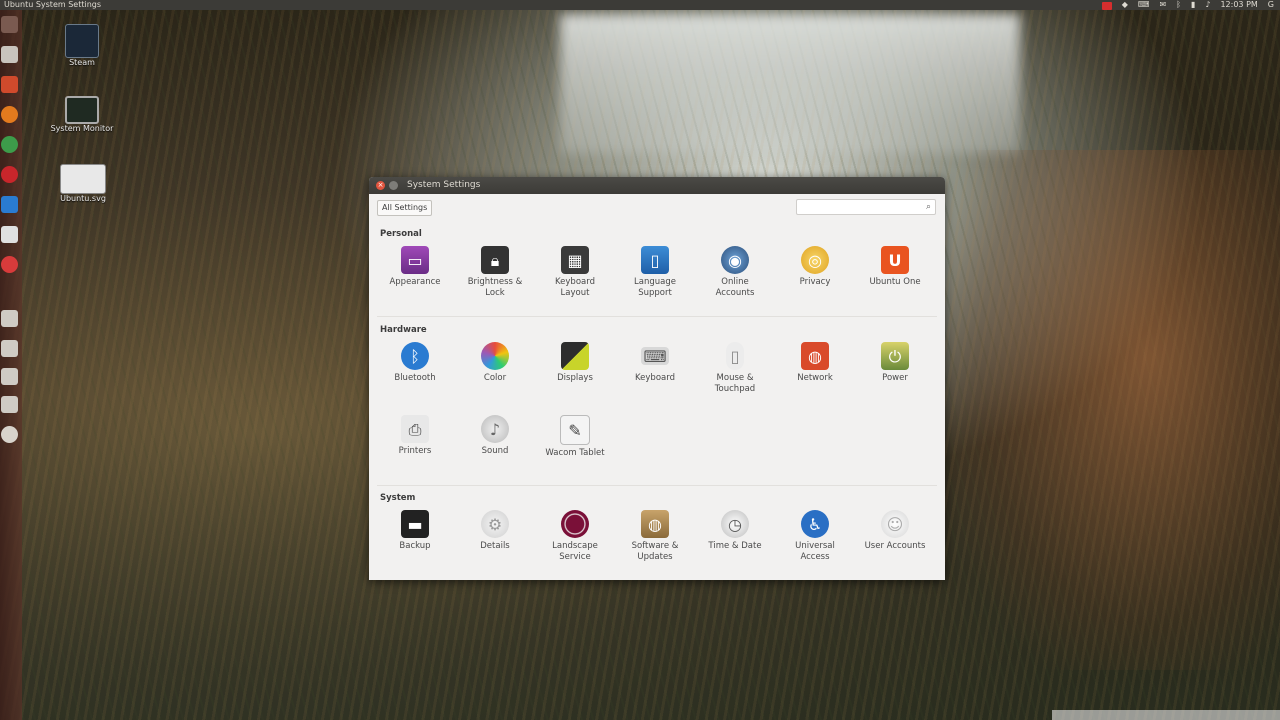 The height and width of the screenshot is (720, 1280). I want to click on settings-app-icon, so click(9, 264).